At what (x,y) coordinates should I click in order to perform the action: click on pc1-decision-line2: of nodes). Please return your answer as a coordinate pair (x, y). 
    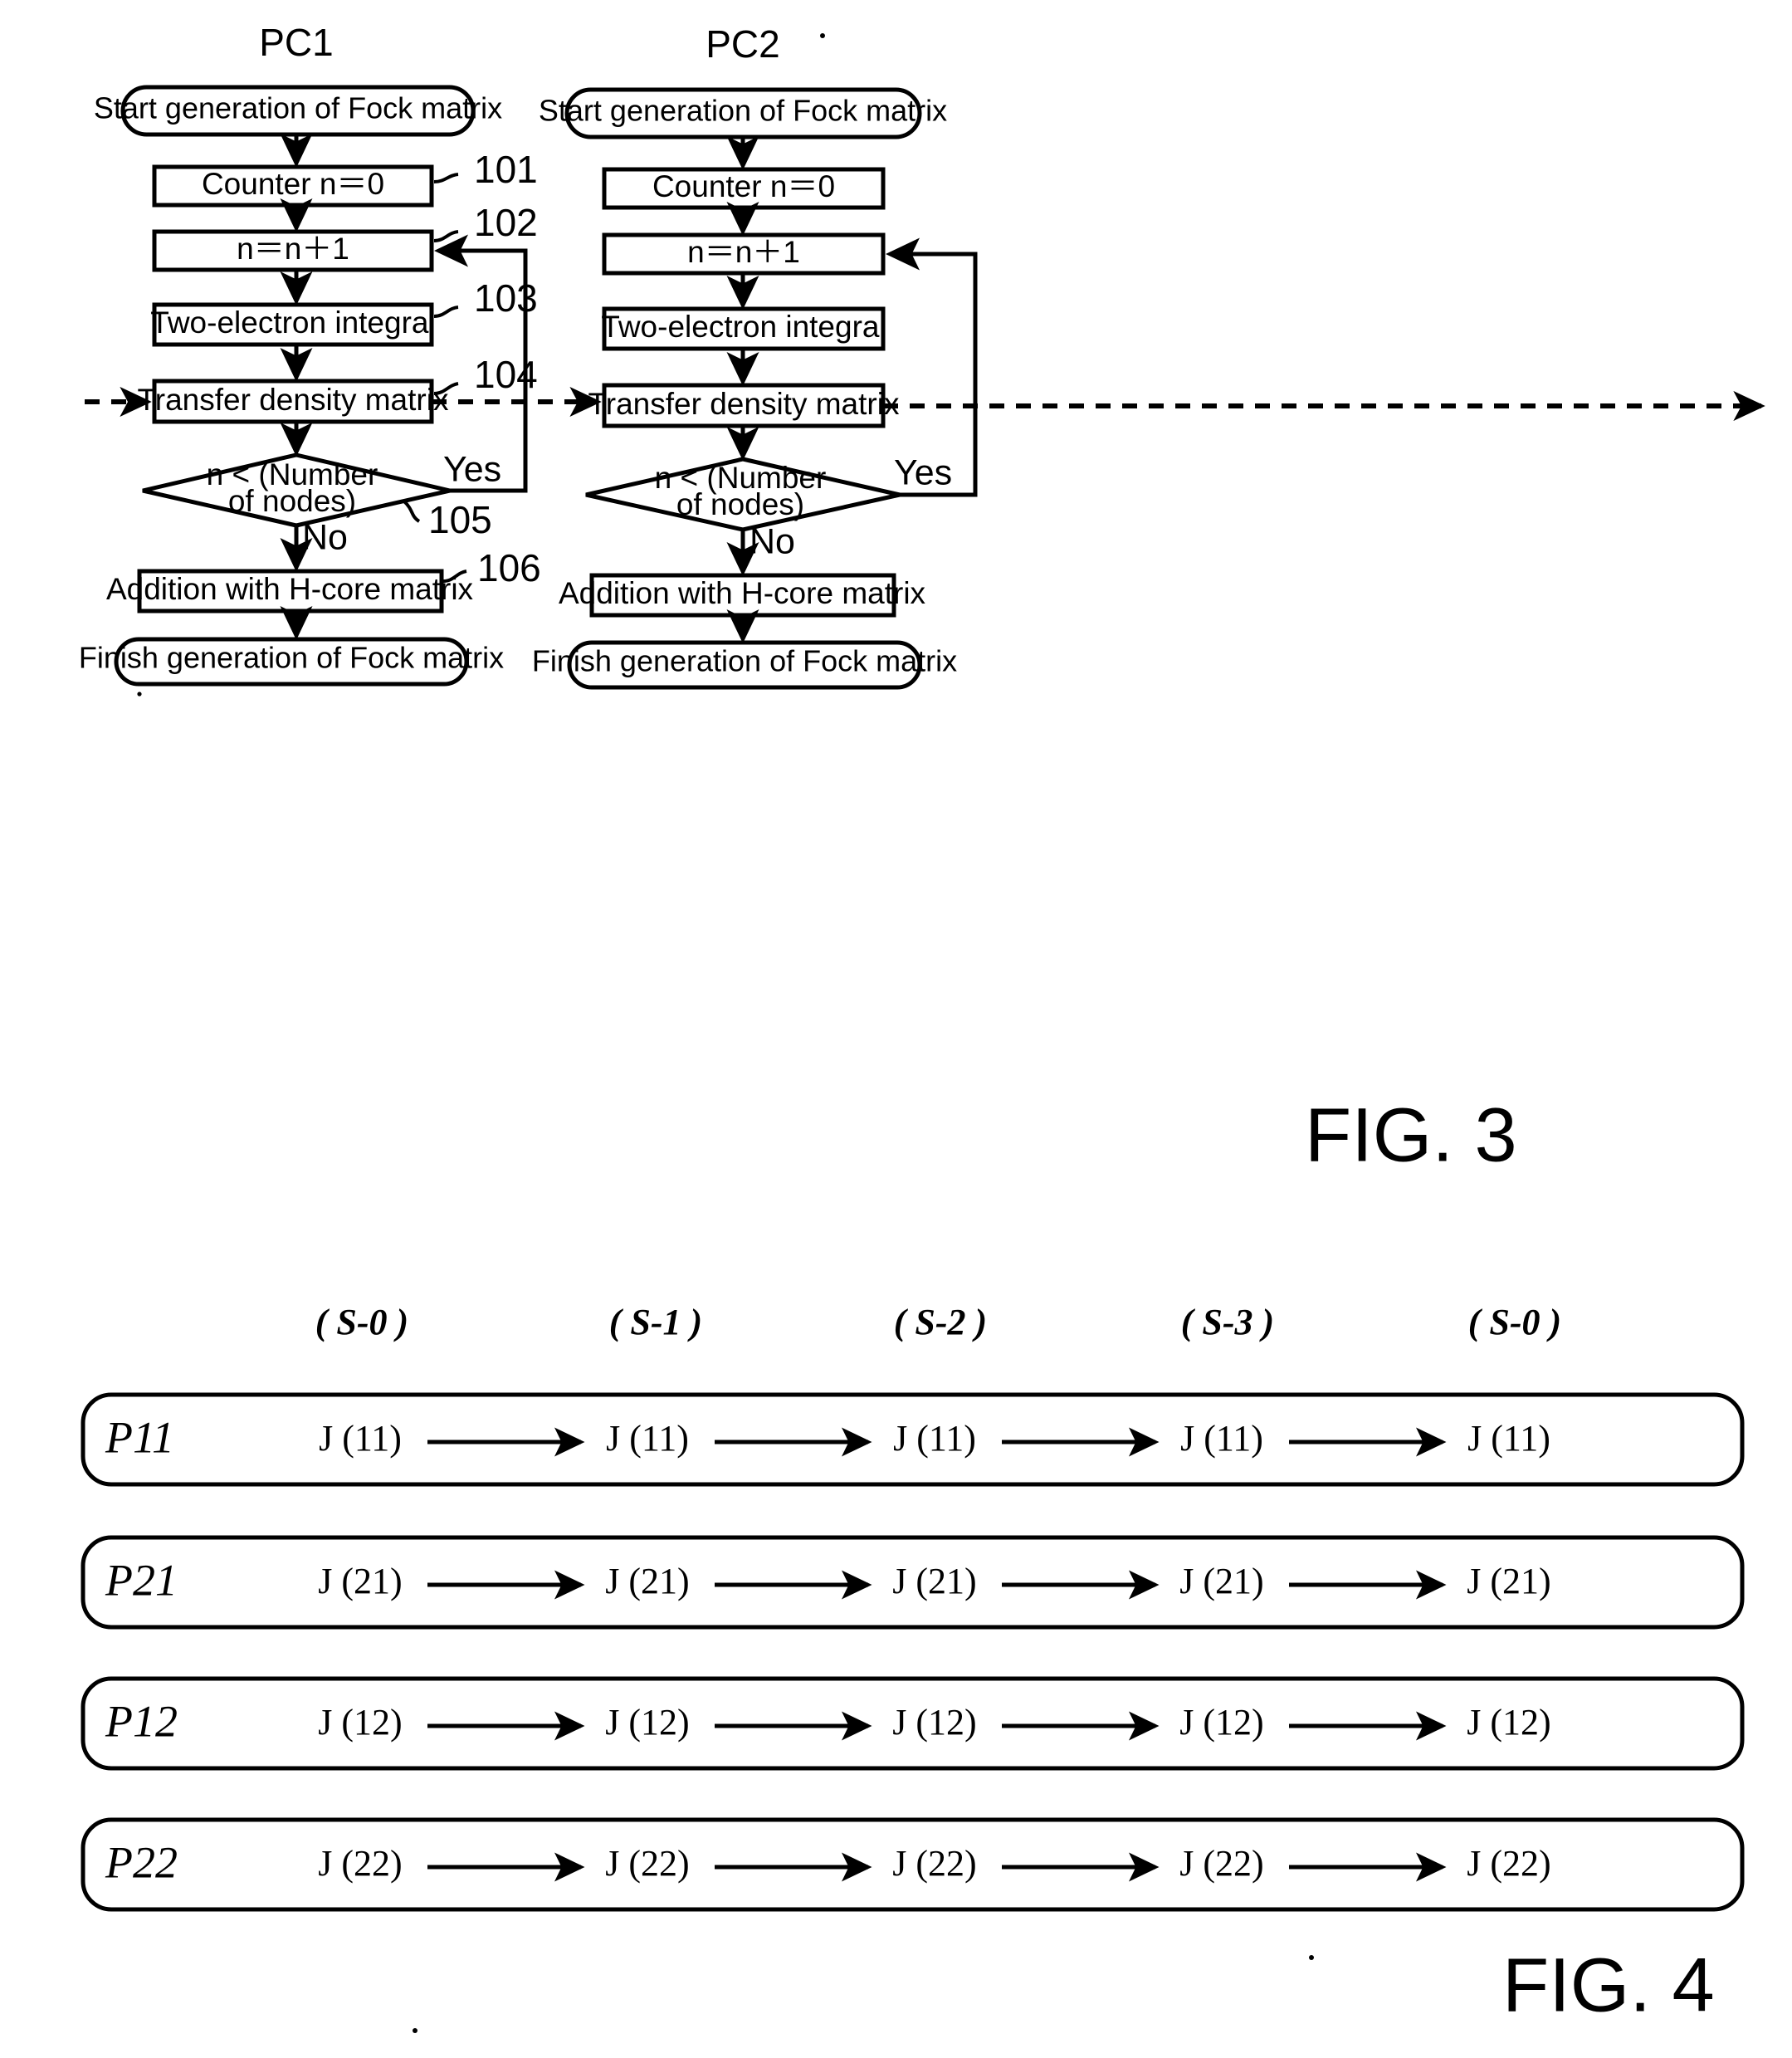
    Looking at the image, I should click on (292, 501).